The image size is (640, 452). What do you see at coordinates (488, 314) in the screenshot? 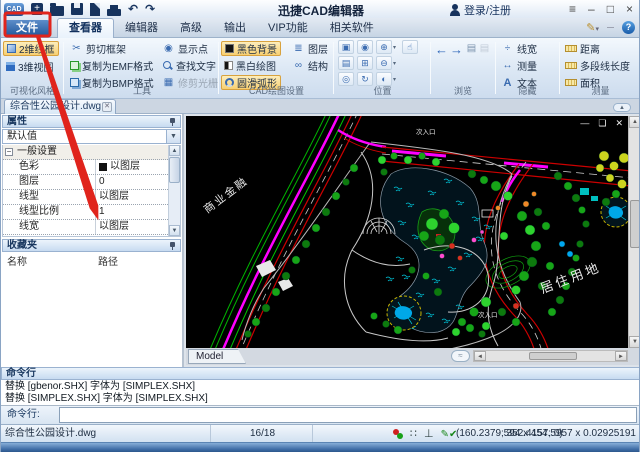
I see `label-entry-bottom: 次入口` at bounding box center [488, 314].